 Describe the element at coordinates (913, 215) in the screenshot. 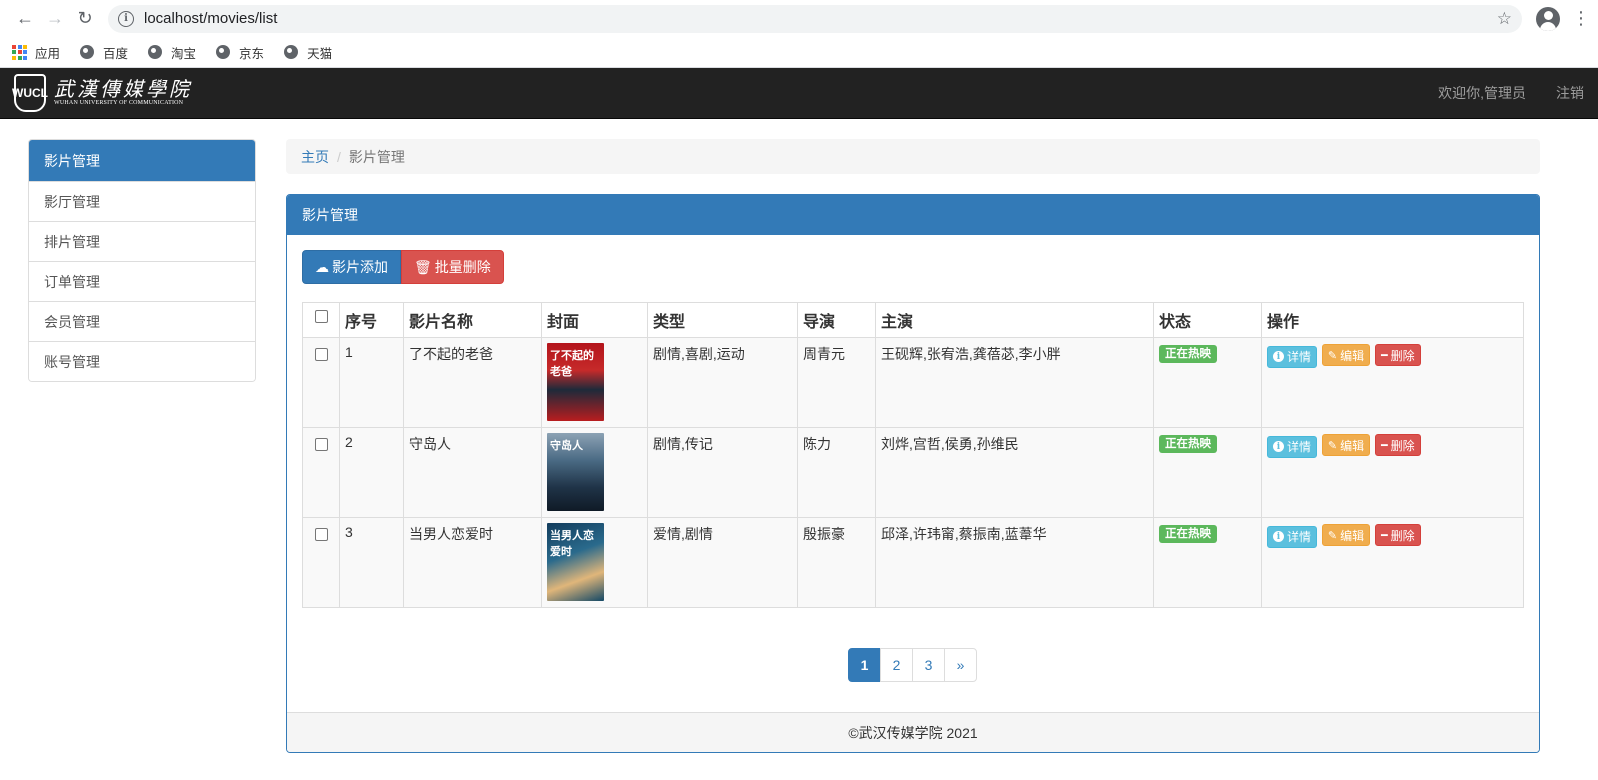

I see `panel-title: 影片管理` at that location.